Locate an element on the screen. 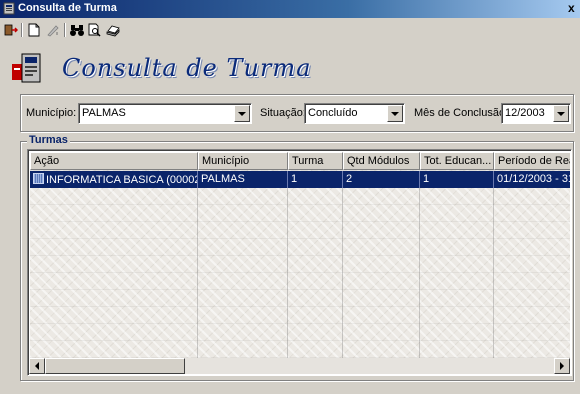  column-header-turma: Turma is located at coordinates (315, 161).